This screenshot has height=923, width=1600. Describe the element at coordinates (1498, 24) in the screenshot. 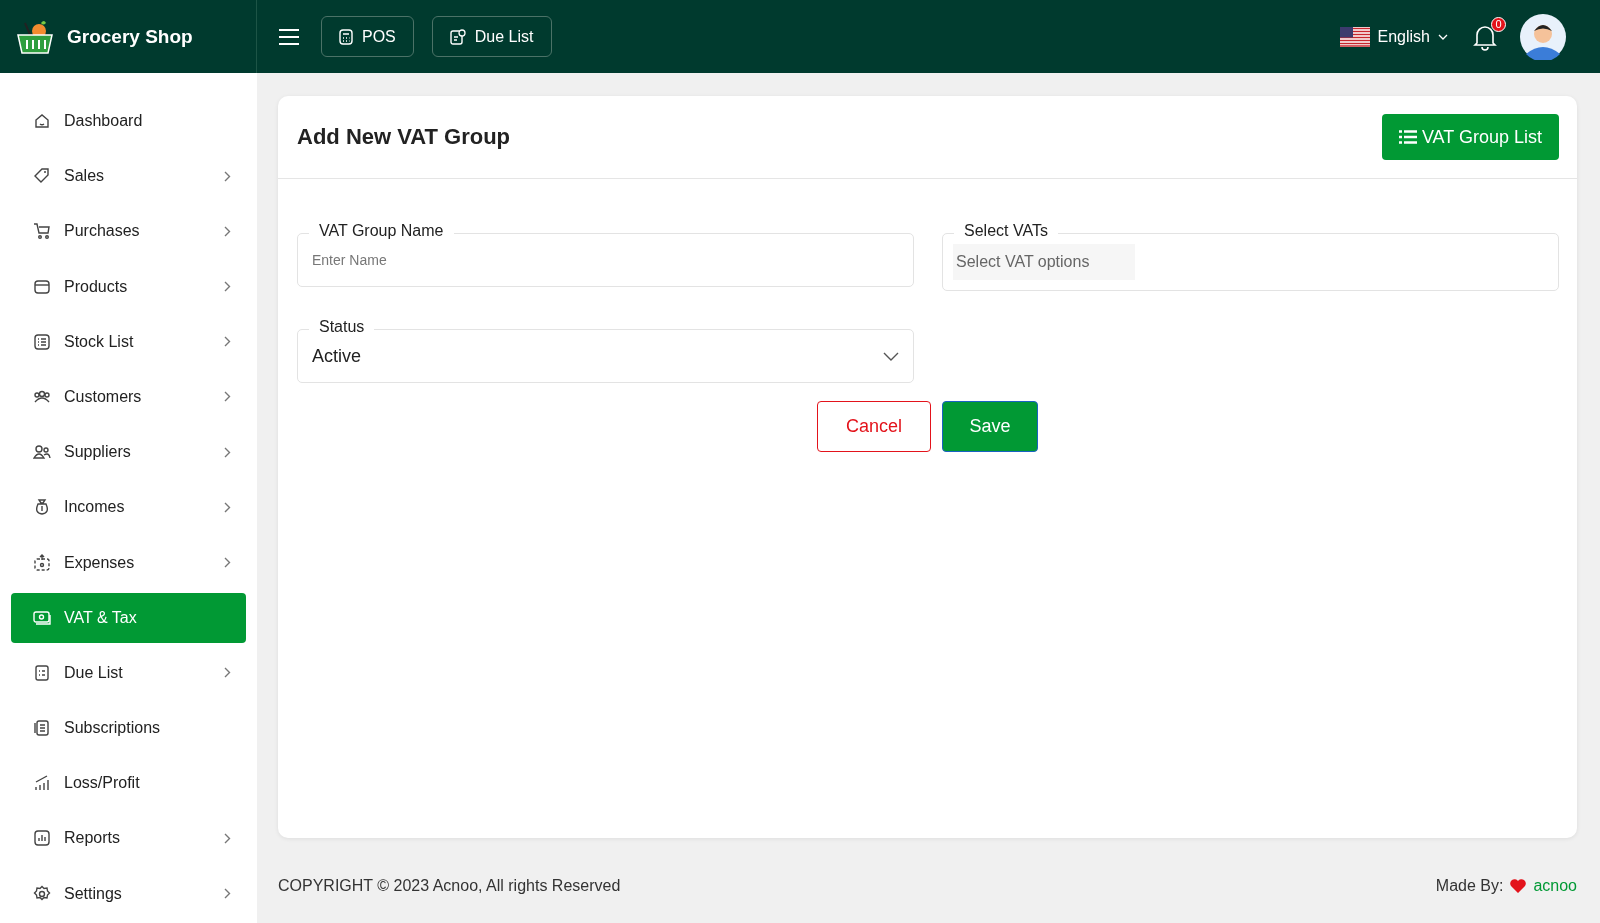

I see `notification-badge: 0` at that location.